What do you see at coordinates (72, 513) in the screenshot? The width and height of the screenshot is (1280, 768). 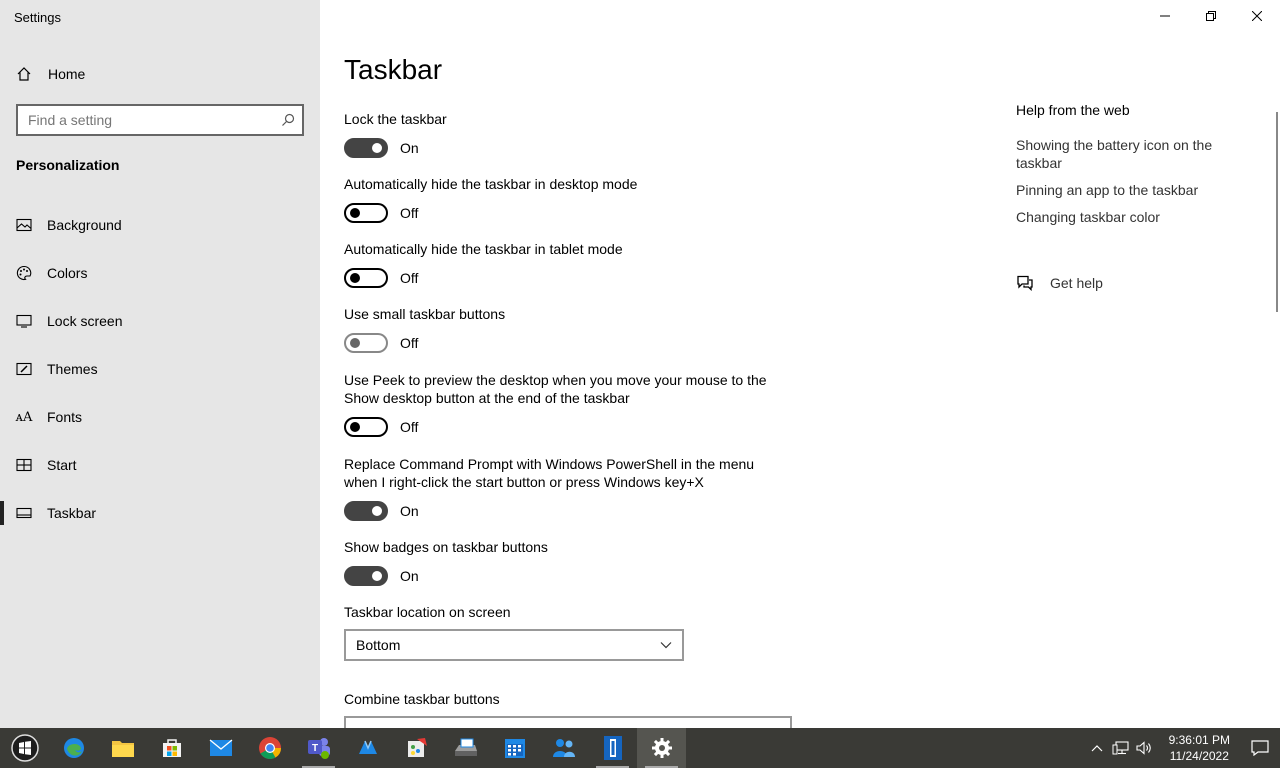 I see `sidebar-item-label: Taskbar` at bounding box center [72, 513].